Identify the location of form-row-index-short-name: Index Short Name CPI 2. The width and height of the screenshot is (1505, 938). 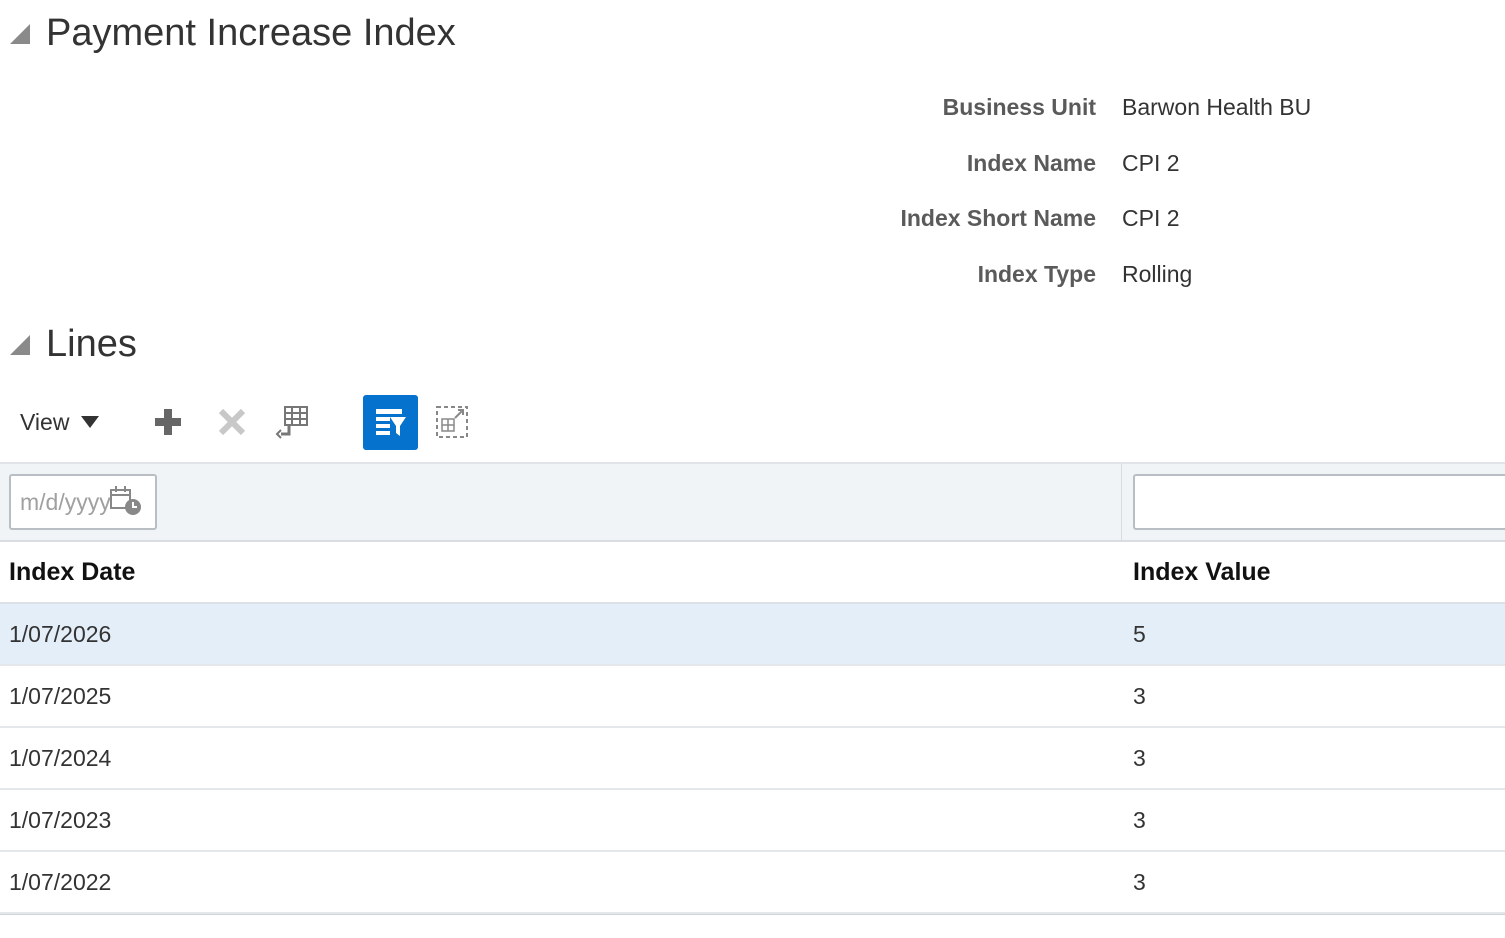
(1095, 219).